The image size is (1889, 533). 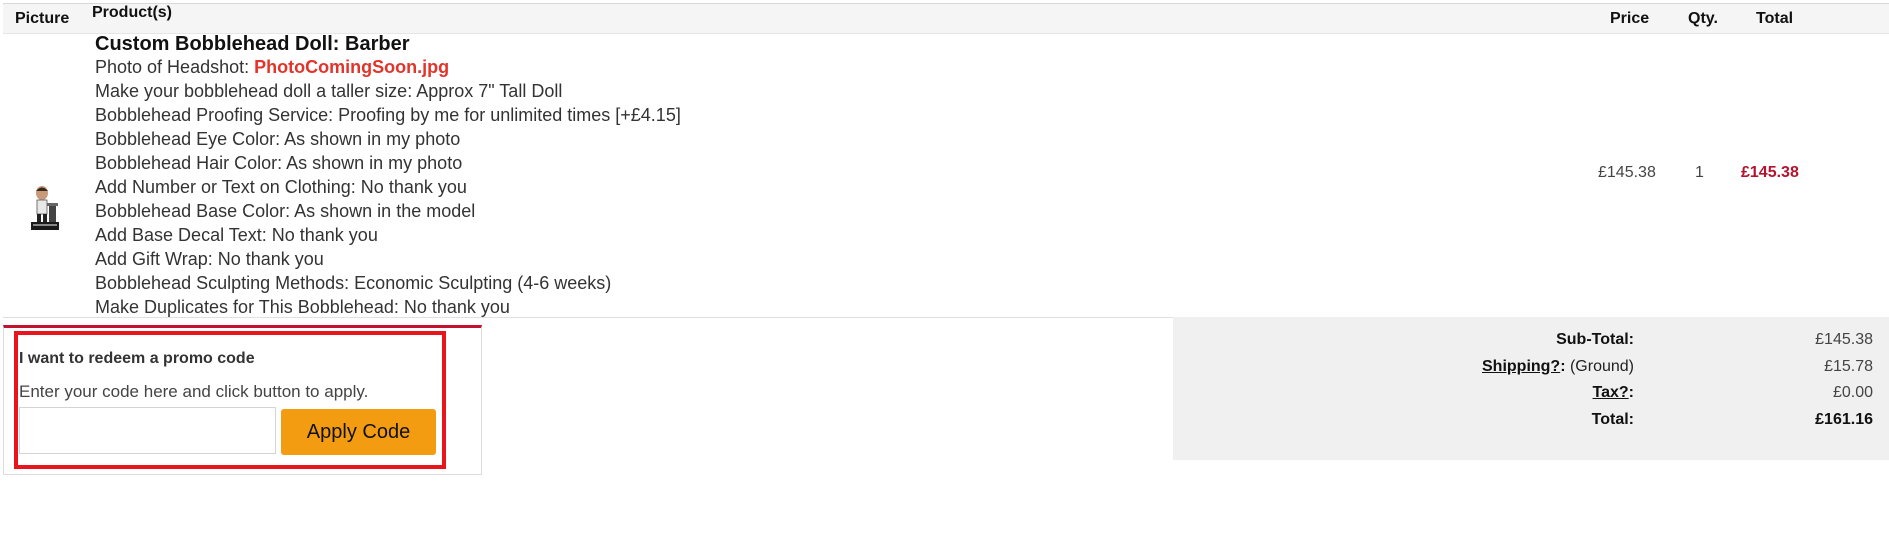 What do you see at coordinates (175, 67) in the screenshot?
I see `headshot-label: Photo of Headshot:` at bounding box center [175, 67].